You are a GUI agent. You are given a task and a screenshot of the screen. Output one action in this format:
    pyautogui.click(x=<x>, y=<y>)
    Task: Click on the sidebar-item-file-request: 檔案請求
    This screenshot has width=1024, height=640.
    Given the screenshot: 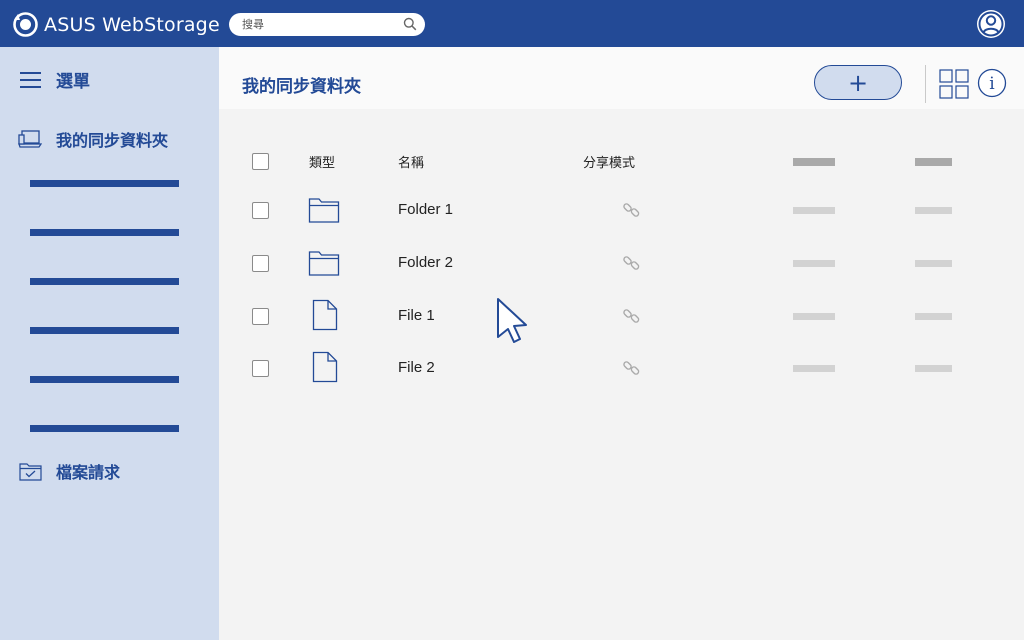 What is the action you would take?
    pyautogui.click(x=69, y=471)
    